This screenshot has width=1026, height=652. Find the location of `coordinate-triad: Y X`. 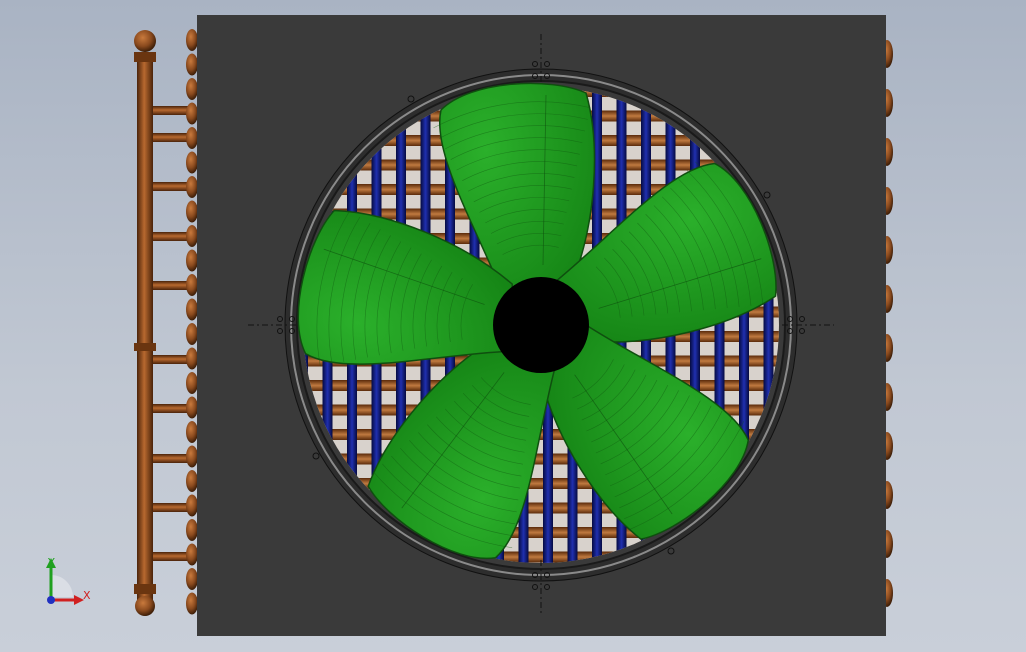

coordinate-triad: Y X is located at coordinates (68, 580).